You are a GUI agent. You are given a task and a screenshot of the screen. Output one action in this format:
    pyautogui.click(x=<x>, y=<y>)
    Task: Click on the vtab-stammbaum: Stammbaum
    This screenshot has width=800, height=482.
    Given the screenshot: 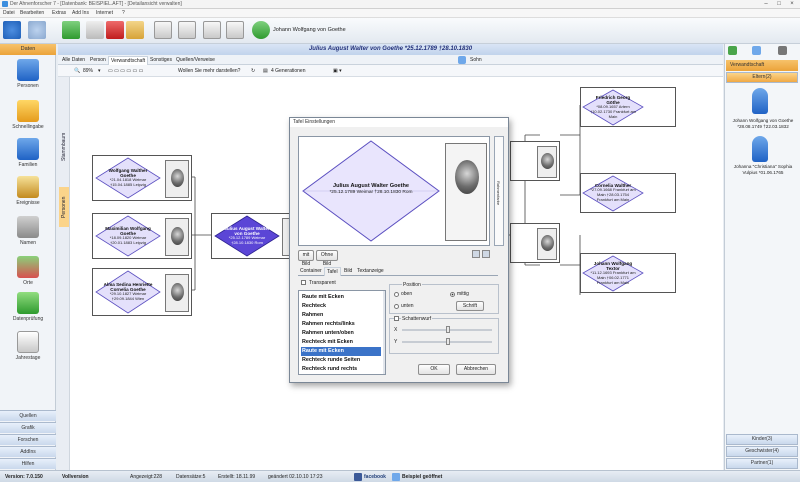 What is the action you would take?
    pyautogui.click(x=64, y=147)
    